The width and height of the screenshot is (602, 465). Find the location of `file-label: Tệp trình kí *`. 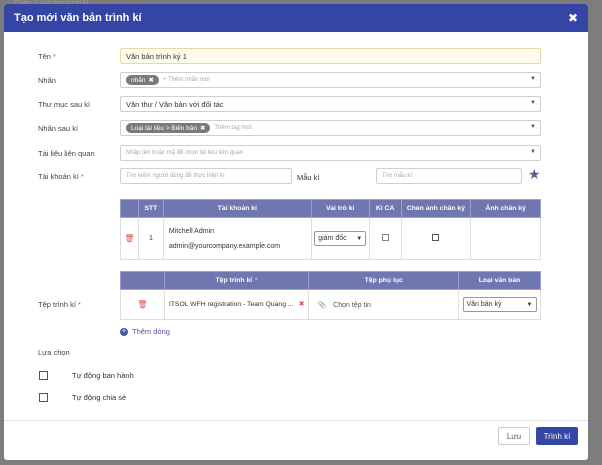

file-label: Tệp trình kí * is located at coordinates (59, 304).